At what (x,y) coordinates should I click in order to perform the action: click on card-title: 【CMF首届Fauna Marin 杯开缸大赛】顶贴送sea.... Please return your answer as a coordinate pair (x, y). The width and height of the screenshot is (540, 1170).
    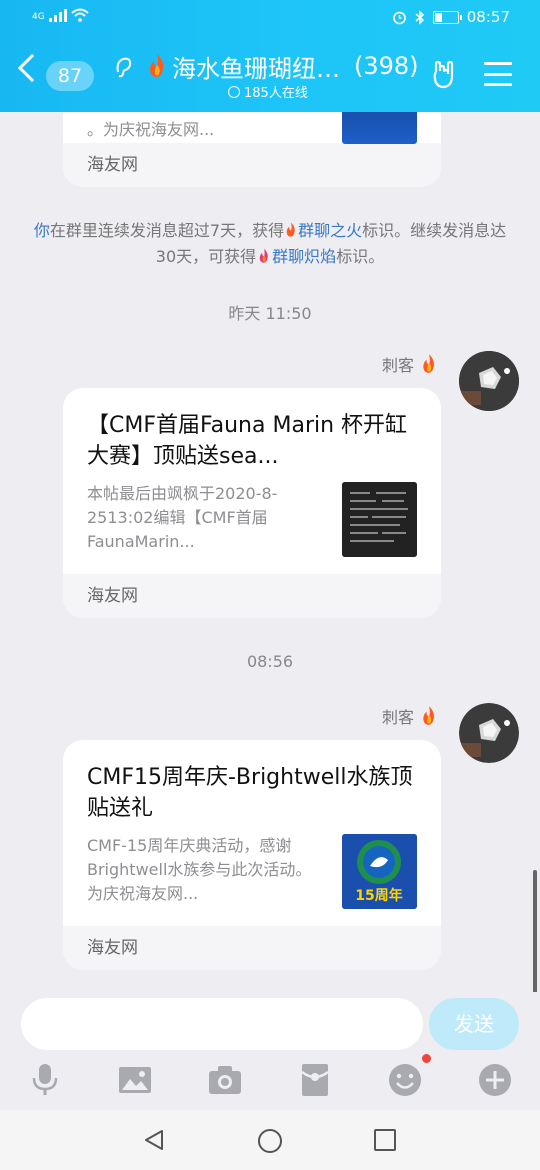
    Looking at the image, I should click on (247, 441).